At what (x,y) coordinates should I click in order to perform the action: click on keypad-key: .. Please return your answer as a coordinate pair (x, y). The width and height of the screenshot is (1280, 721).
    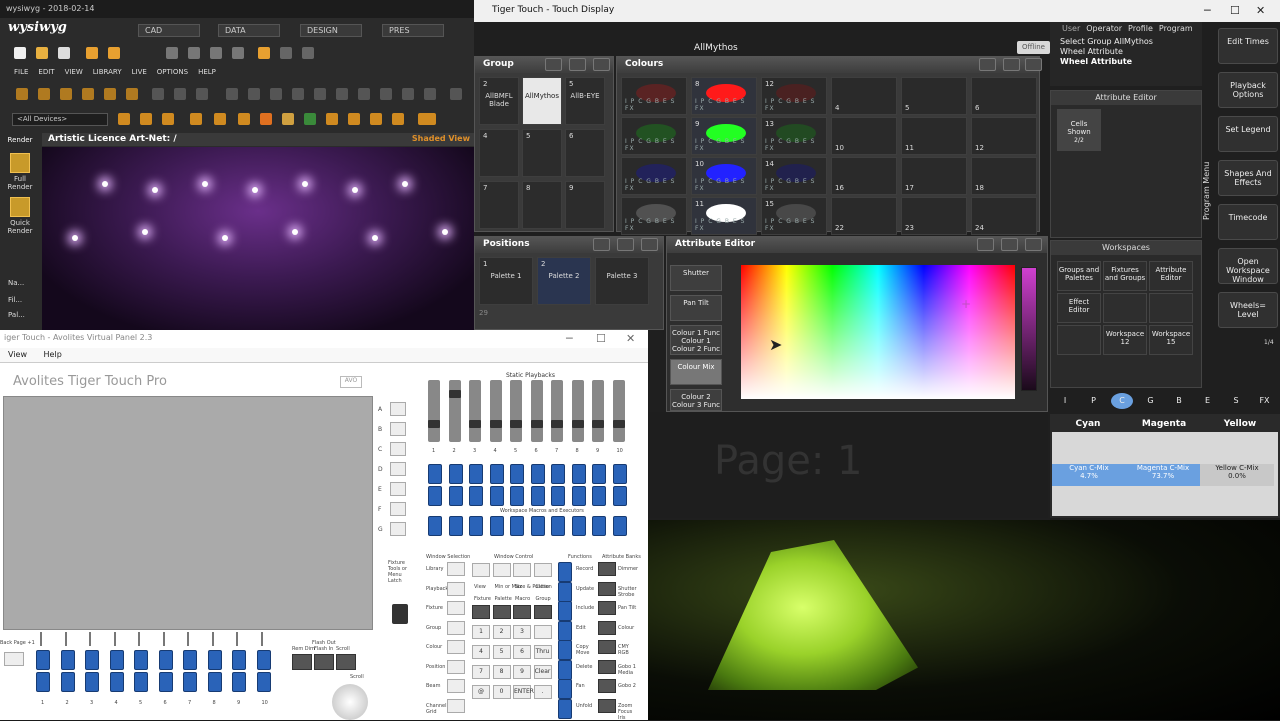
    Looking at the image, I should click on (542, 692).